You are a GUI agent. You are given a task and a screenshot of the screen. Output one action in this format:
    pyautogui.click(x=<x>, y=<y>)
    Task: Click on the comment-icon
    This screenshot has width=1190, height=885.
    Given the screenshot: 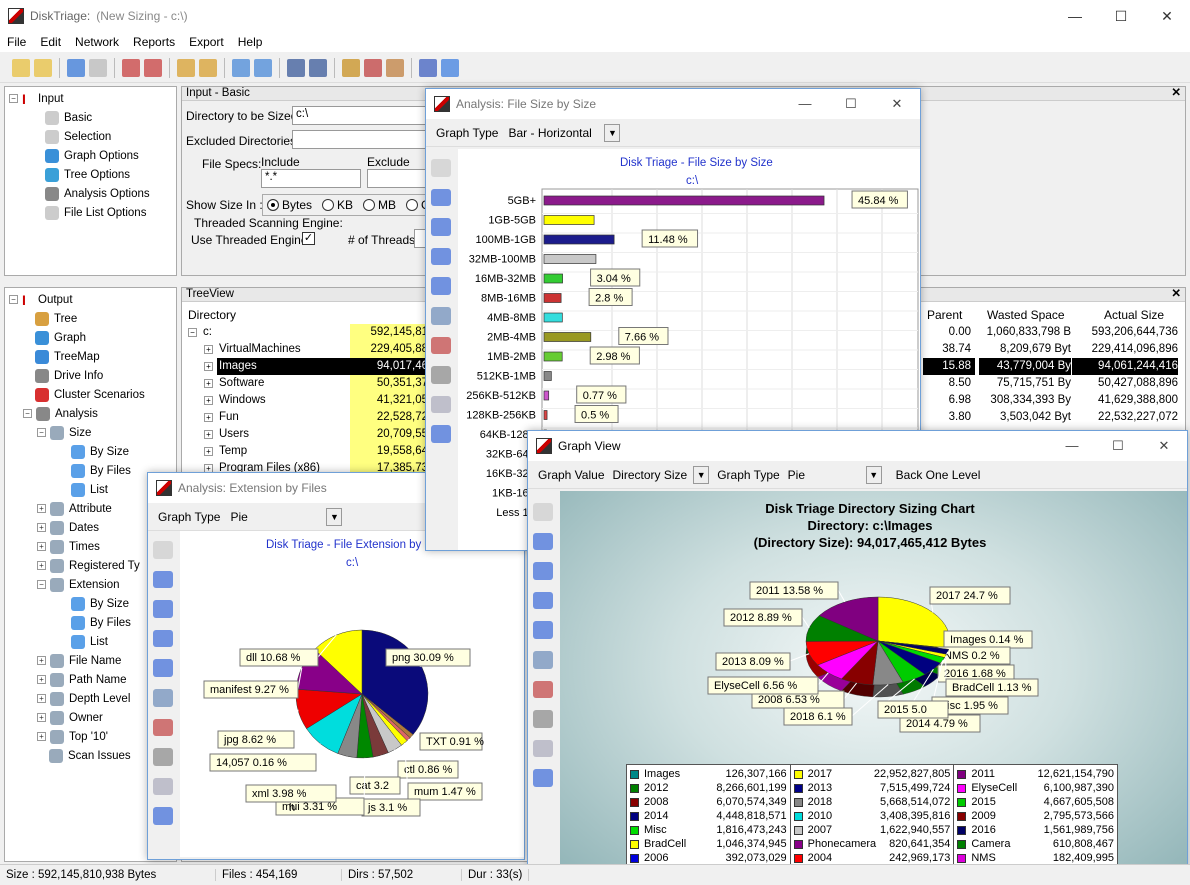 What is the action you would take?
    pyautogui.click(x=428, y=67)
    